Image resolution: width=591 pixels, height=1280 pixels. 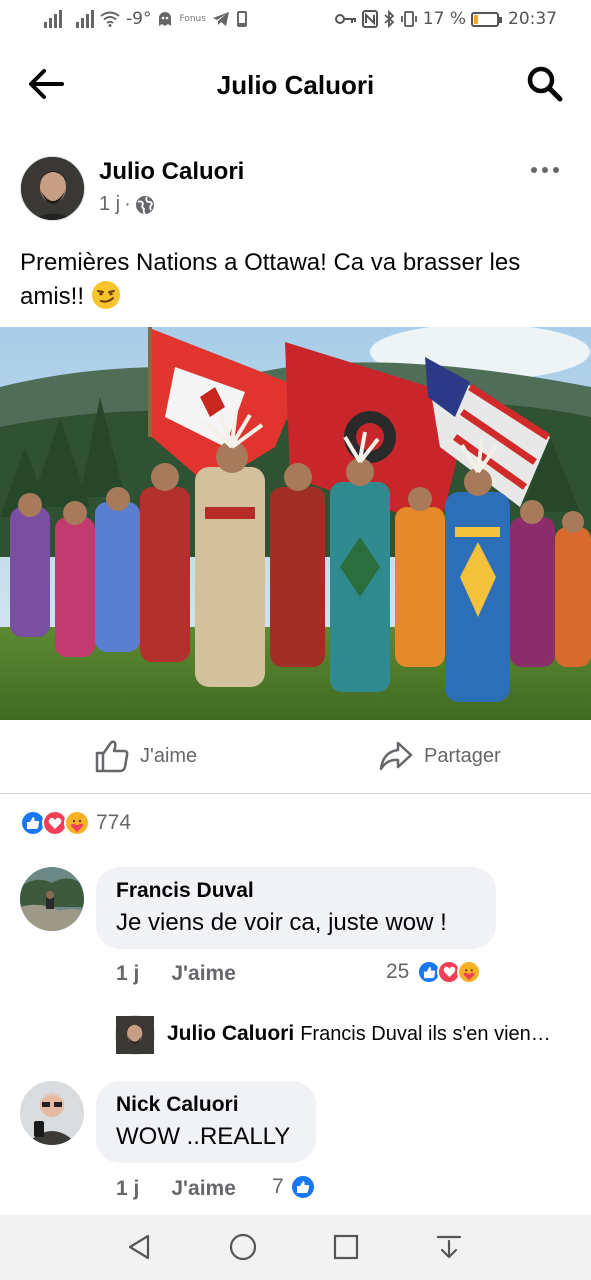 What do you see at coordinates (171, 172) in the screenshot?
I see `post-author-name: Julio Caluori` at bounding box center [171, 172].